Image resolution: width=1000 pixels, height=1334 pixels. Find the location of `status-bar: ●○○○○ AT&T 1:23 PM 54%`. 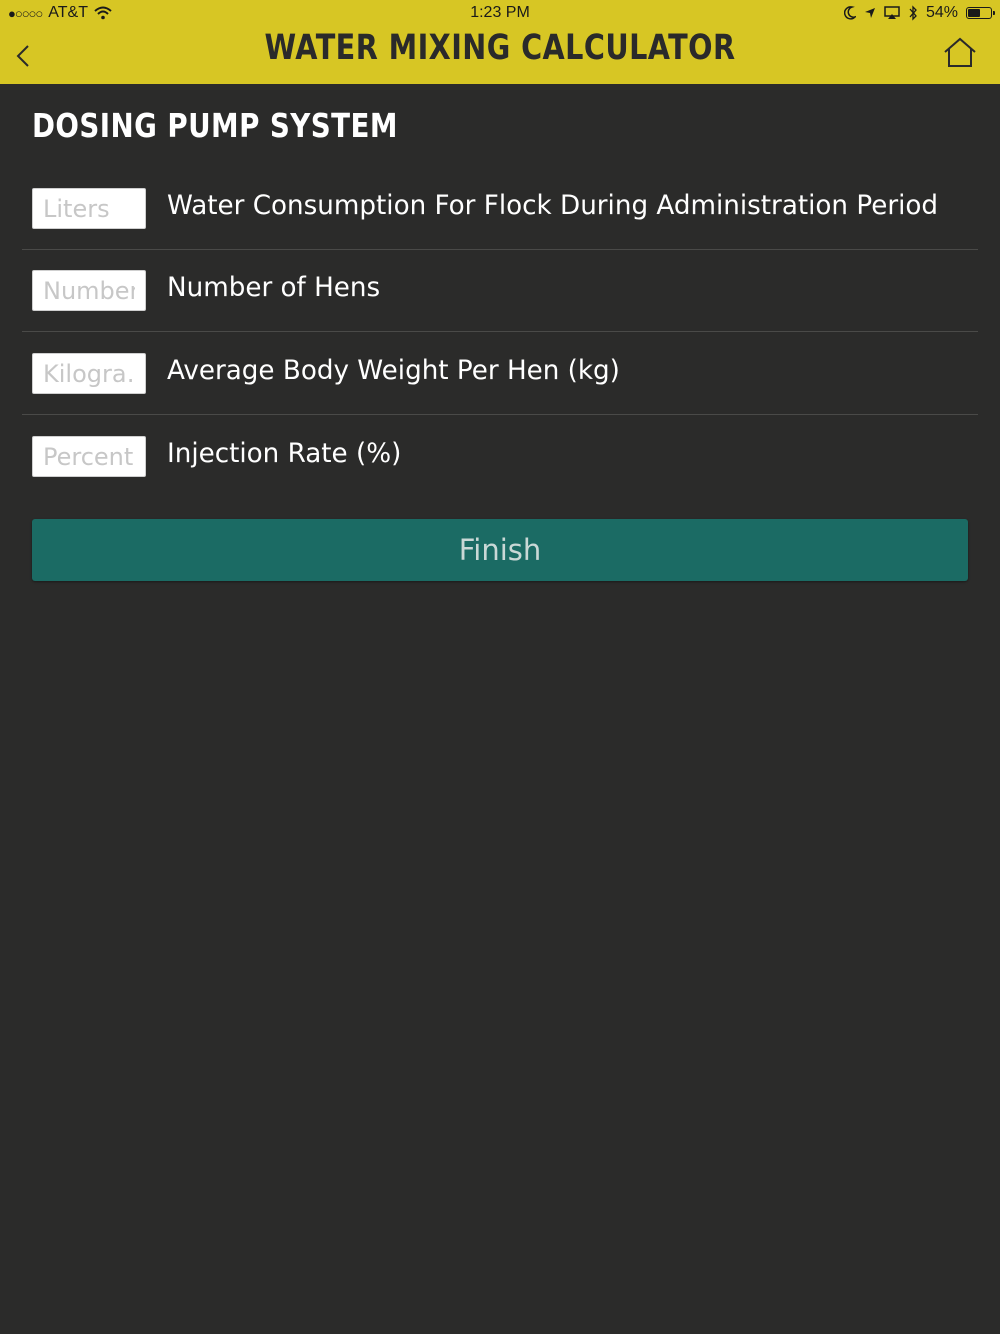

status-bar: ●○○○○ AT&T 1:23 PM 54% is located at coordinates (500, 14).